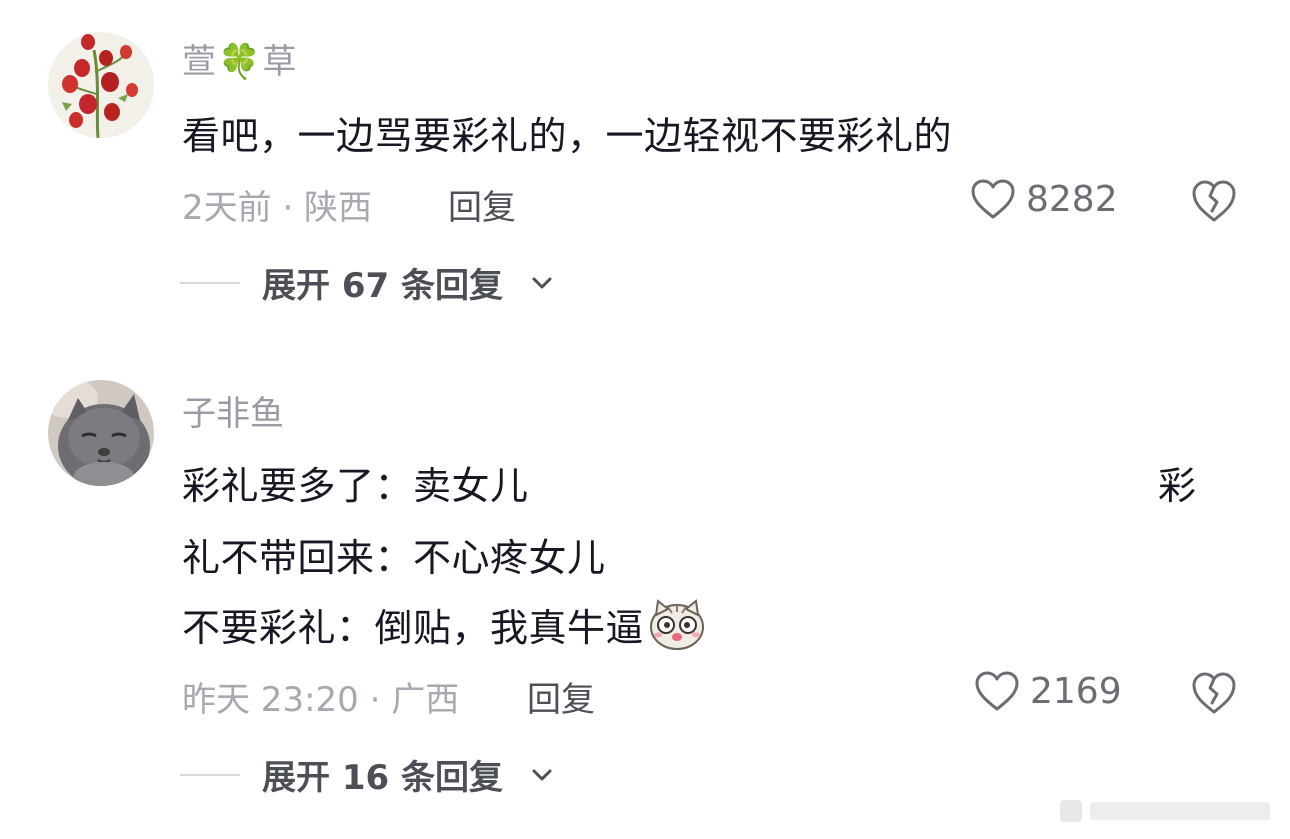 This screenshot has width=1290, height=839. Describe the element at coordinates (997, 691) in the screenshot. I see `heart-icon` at that location.